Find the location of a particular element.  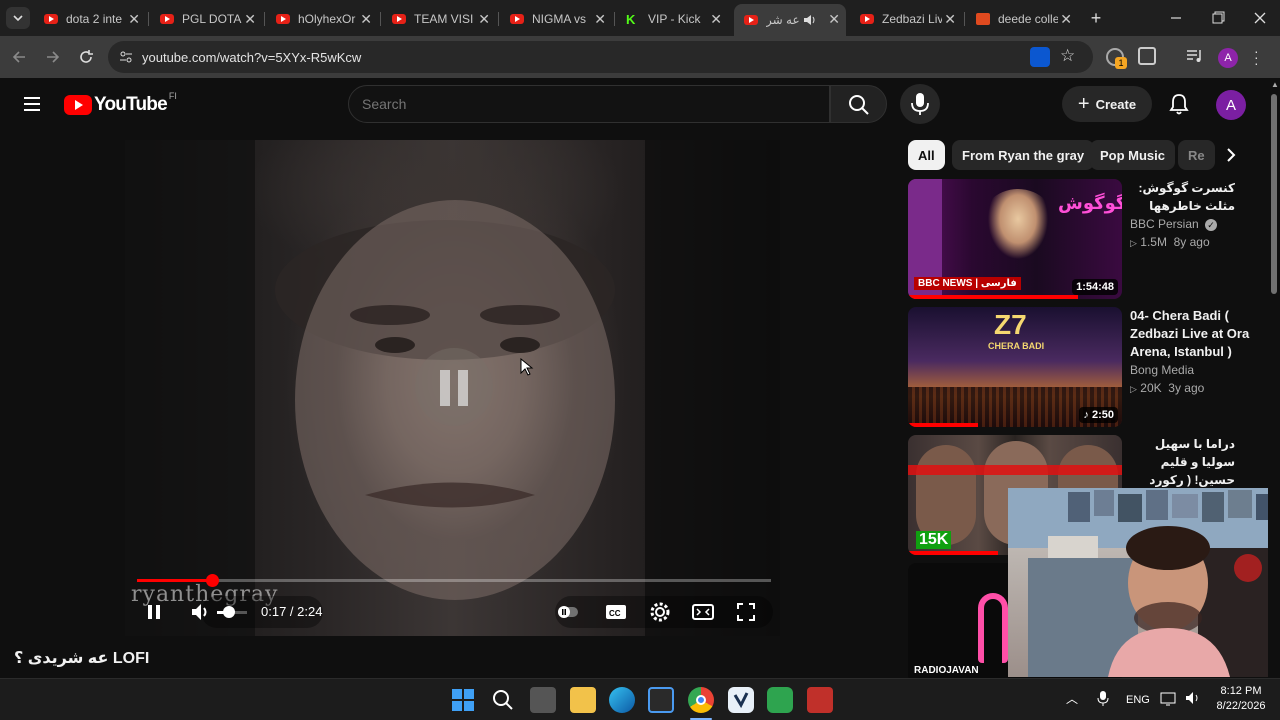

microsoft-store-icon is located at coordinates (661, 700).